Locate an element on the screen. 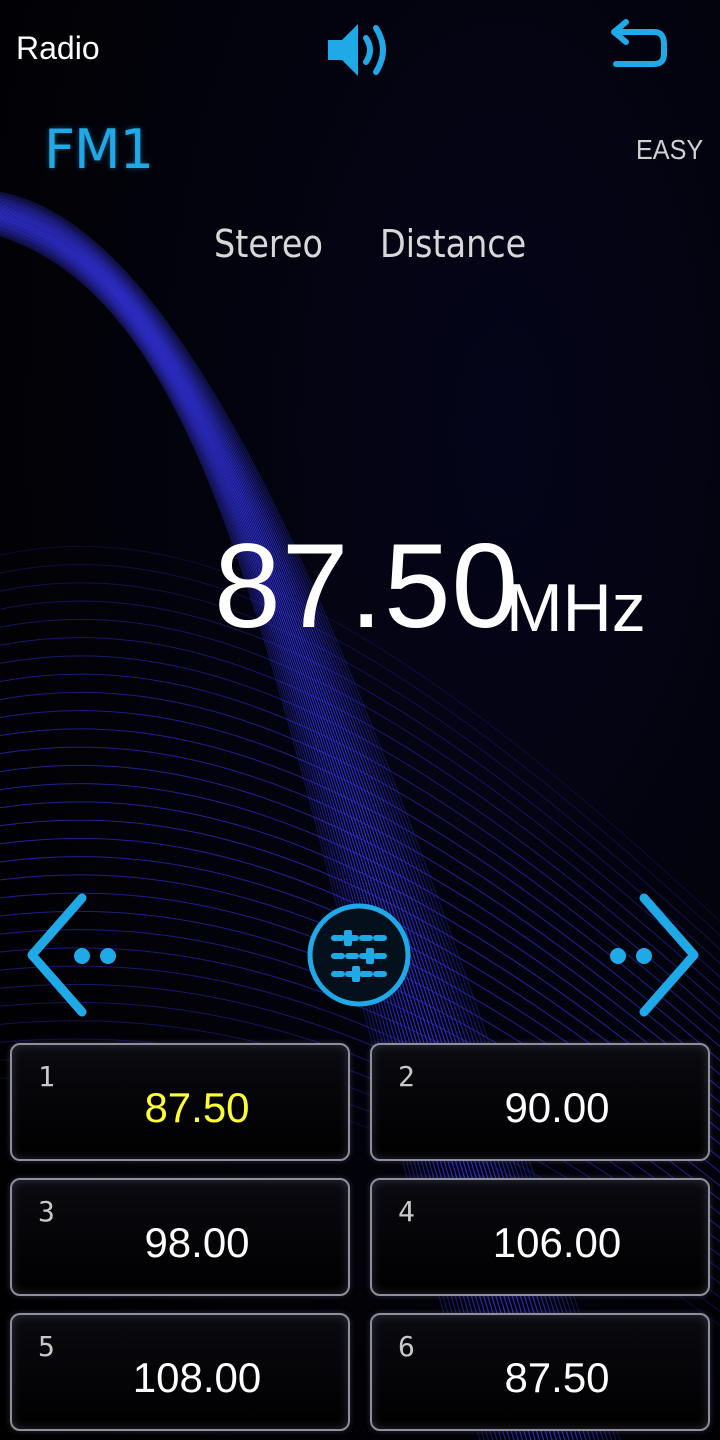  preset-frequency: 98.00 is located at coordinates (197, 1242).